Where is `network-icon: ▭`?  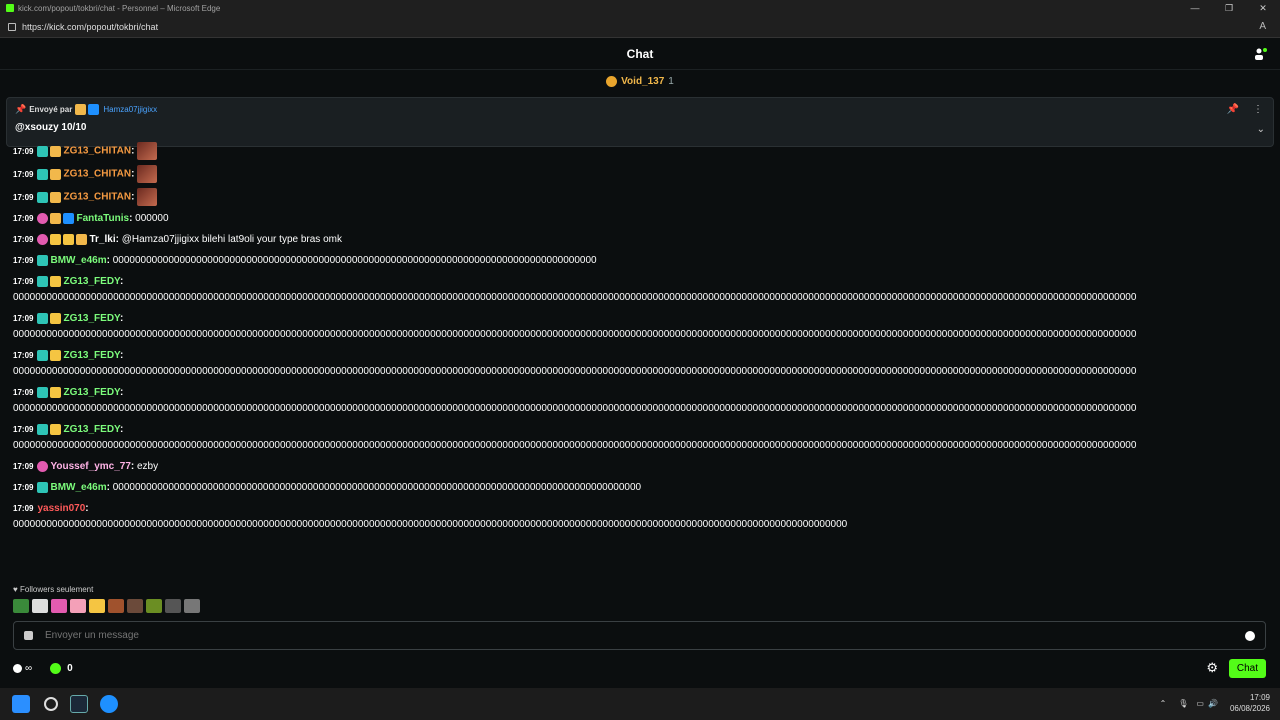 network-icon: ▭ is located at coordinates (1200, 703).